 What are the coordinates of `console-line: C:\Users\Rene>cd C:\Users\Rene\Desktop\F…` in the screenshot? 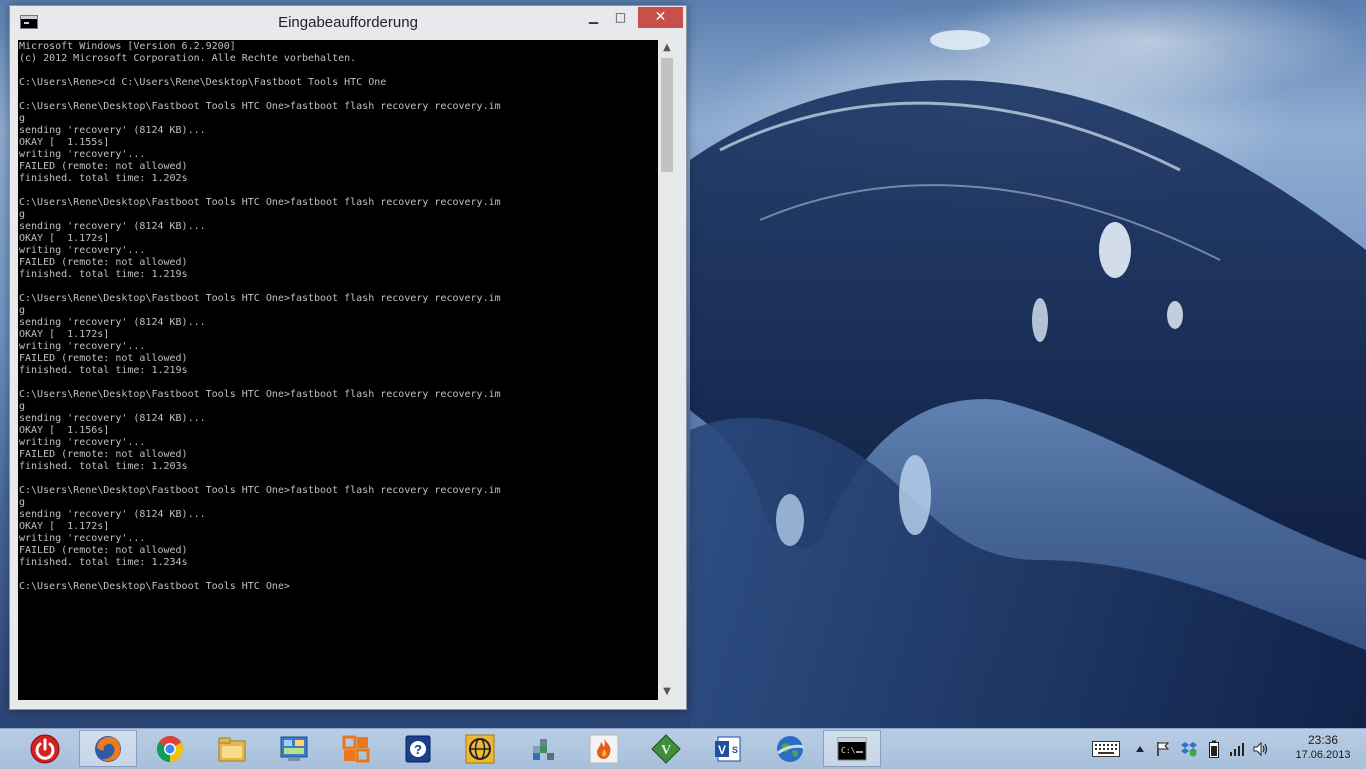 It's located at (203, 82).